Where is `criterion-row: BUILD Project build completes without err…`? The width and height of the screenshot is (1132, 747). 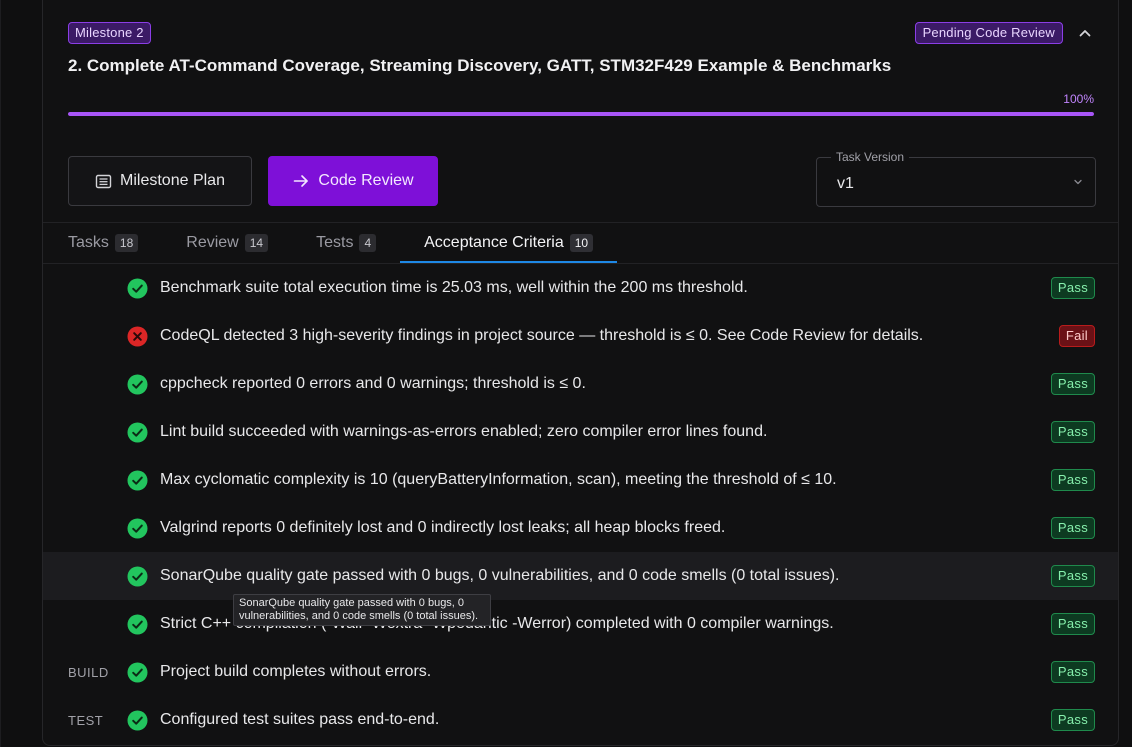
criterion-row: BUILD Project build completes without err… is located at coordinates (580, 672).